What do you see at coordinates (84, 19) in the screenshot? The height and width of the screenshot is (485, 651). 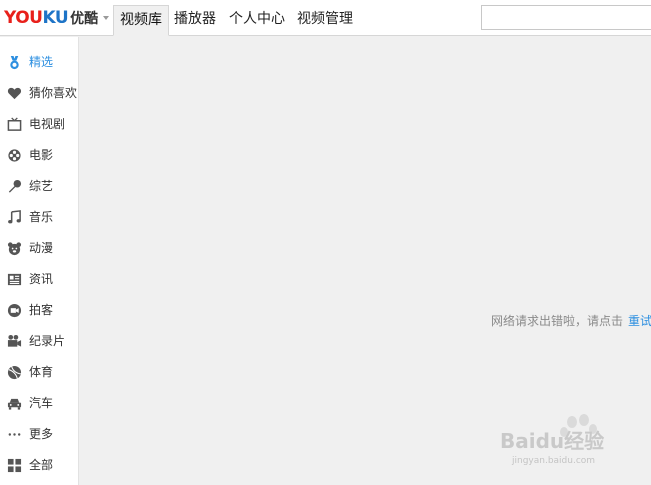 I see `logo-chinese: 优酷` at bounding box center [84, 19].